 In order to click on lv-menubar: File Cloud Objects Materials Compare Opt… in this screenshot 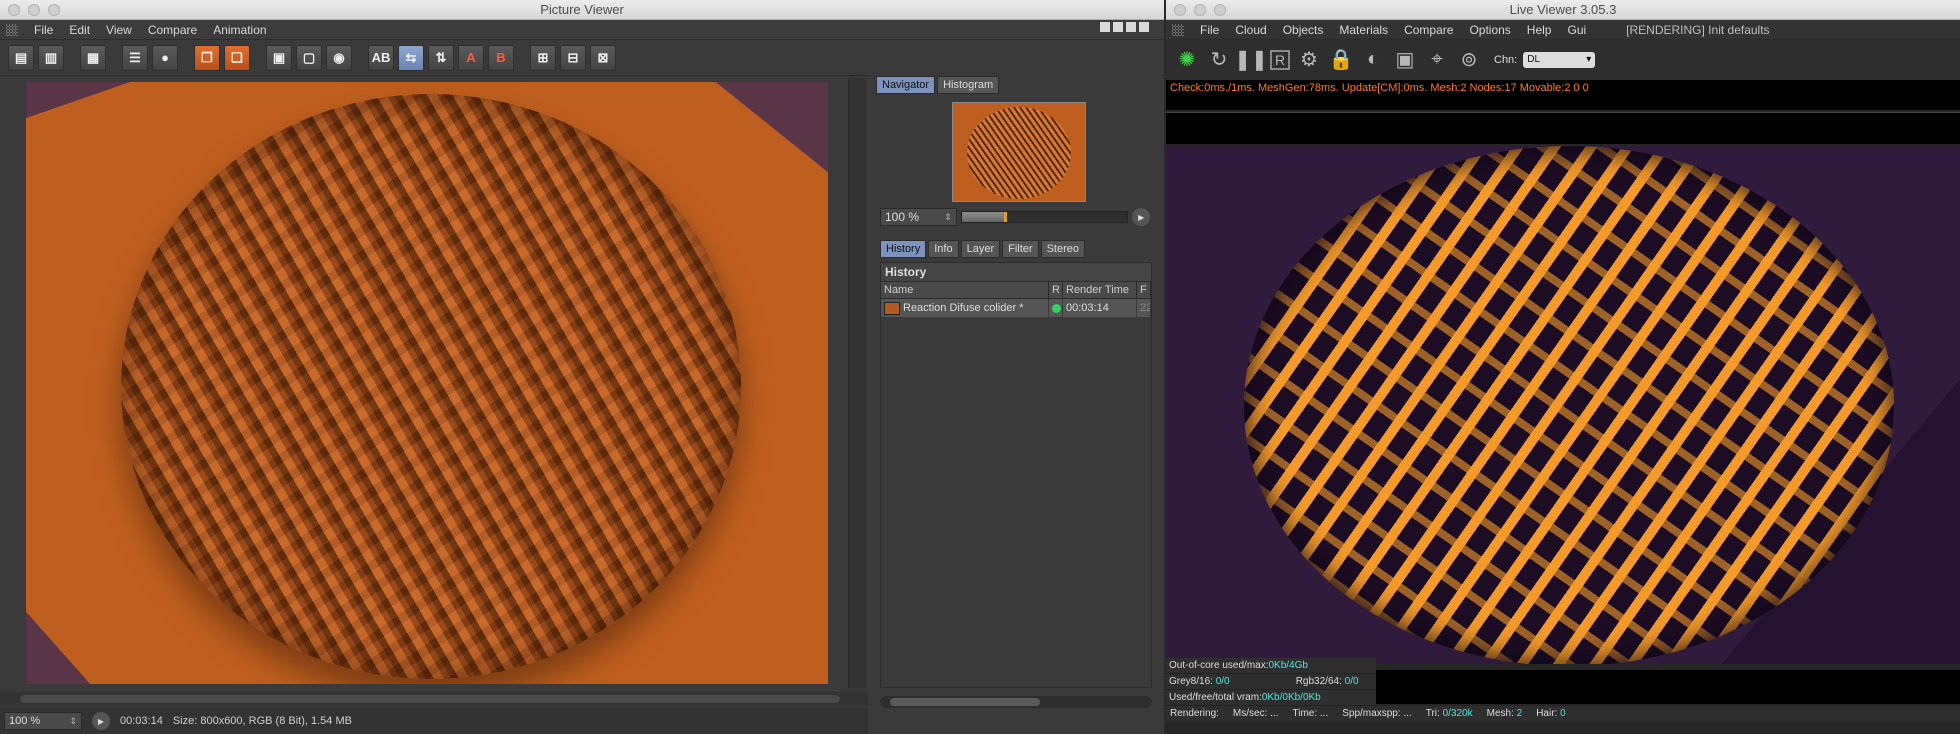, I will do `click(1563, 30)`.